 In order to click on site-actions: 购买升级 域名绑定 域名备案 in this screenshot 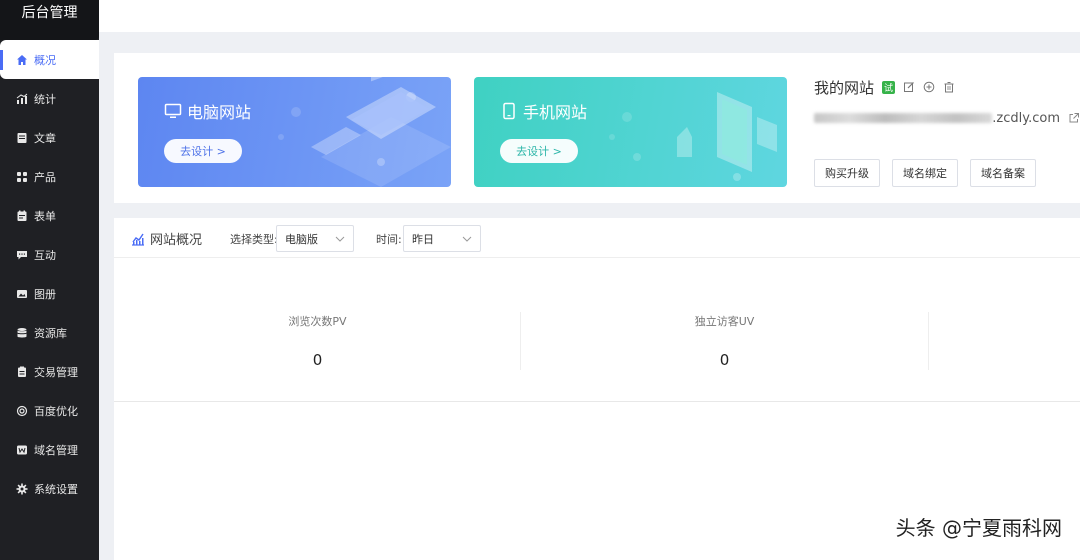, I will do `click(947, 173)`.